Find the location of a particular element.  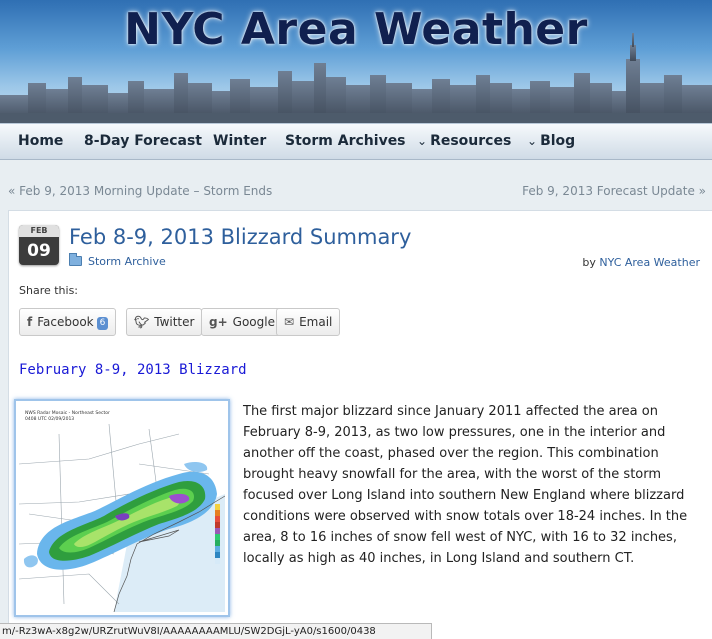

share-label: Share this: is located at coordinates (49, 290).